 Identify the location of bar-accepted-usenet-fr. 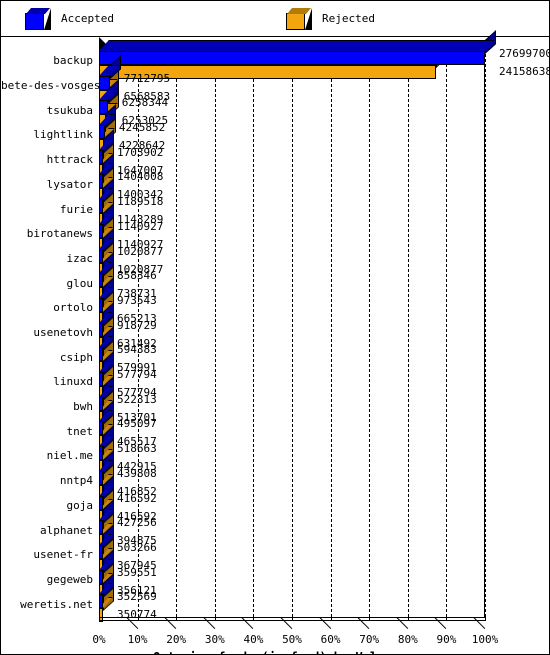
(106, 541).